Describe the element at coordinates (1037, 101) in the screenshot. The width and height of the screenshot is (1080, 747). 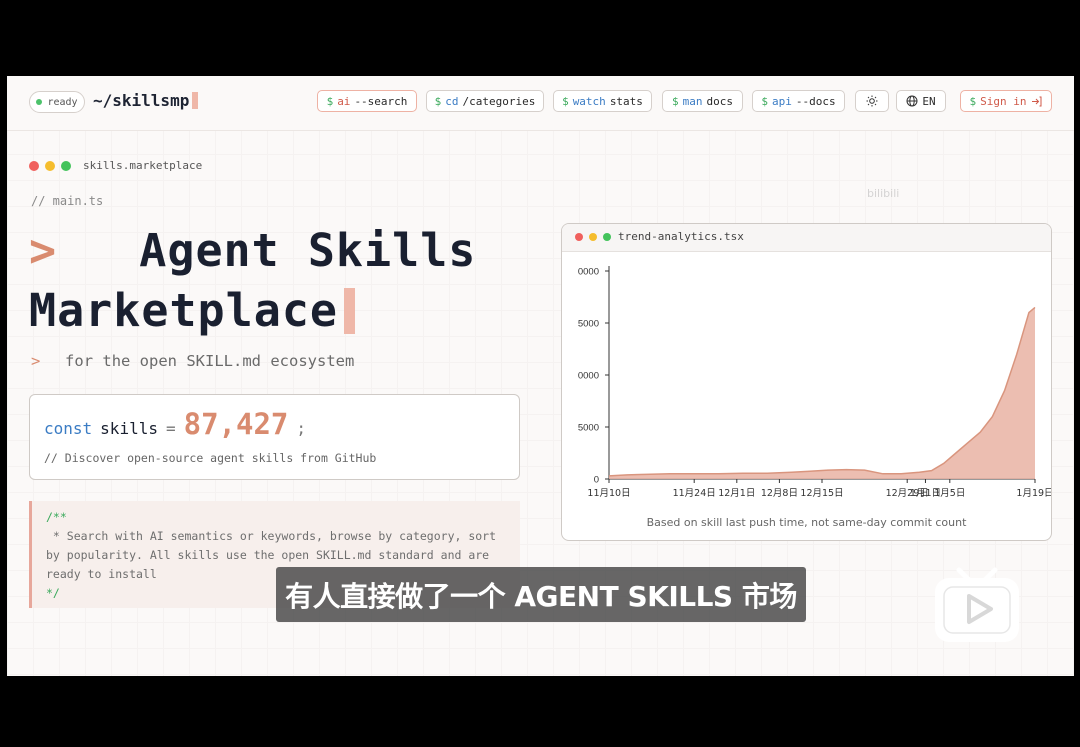
I see `login-arrow-icon` at that location.